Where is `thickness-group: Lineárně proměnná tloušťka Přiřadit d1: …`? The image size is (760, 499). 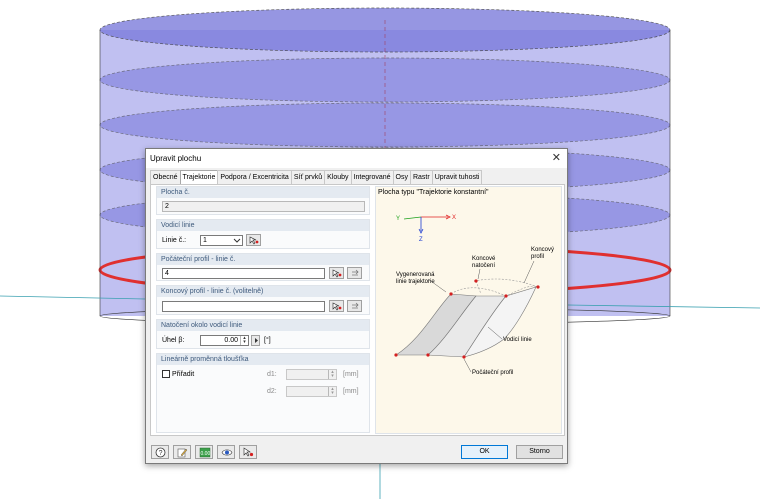 thickness-group: Lineárně proměnná tloušťka Přiřadit d1: … is located at coordinates (263, 393).